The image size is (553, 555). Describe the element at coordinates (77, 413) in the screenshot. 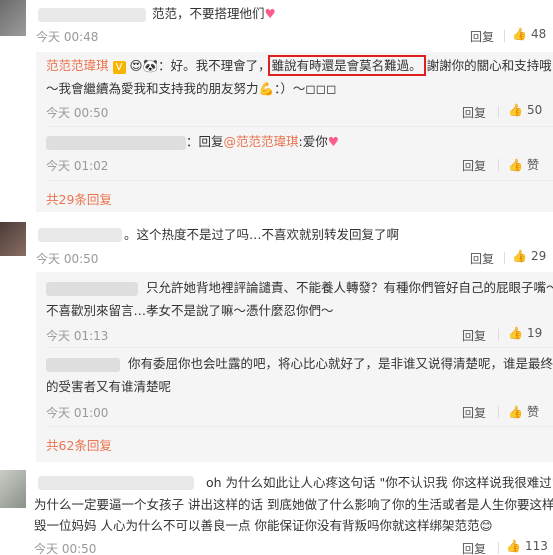

I see `comment-time: 今天 01:00` at that location.